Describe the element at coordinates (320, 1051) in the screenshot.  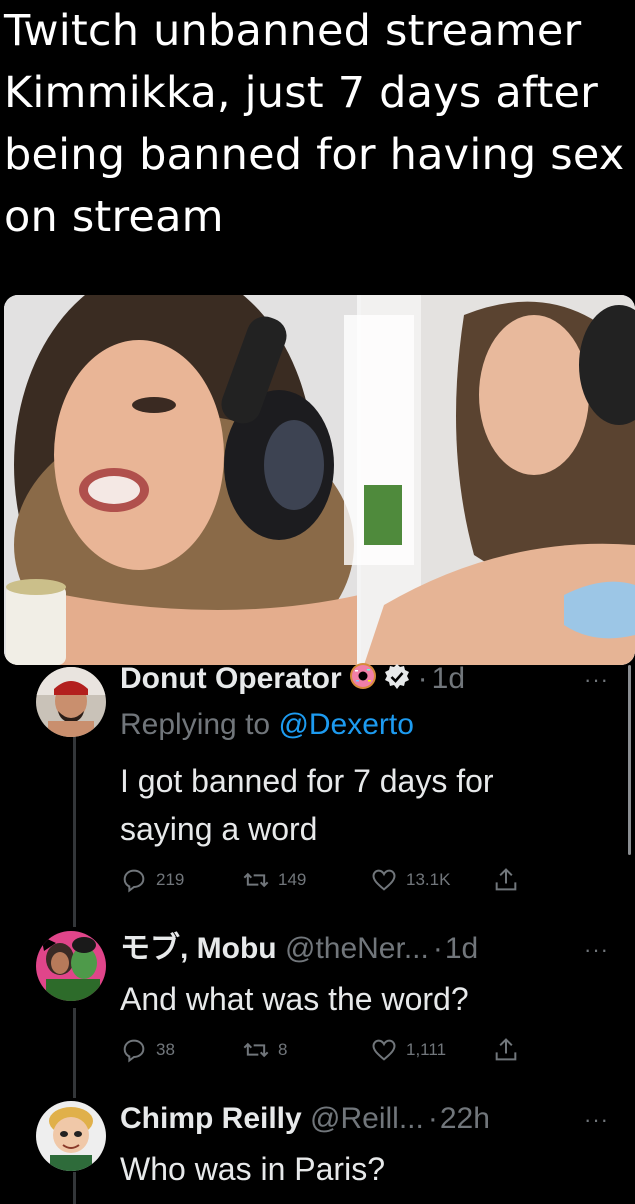
I see `tweet-actions: 38 8 1,111` at that location.